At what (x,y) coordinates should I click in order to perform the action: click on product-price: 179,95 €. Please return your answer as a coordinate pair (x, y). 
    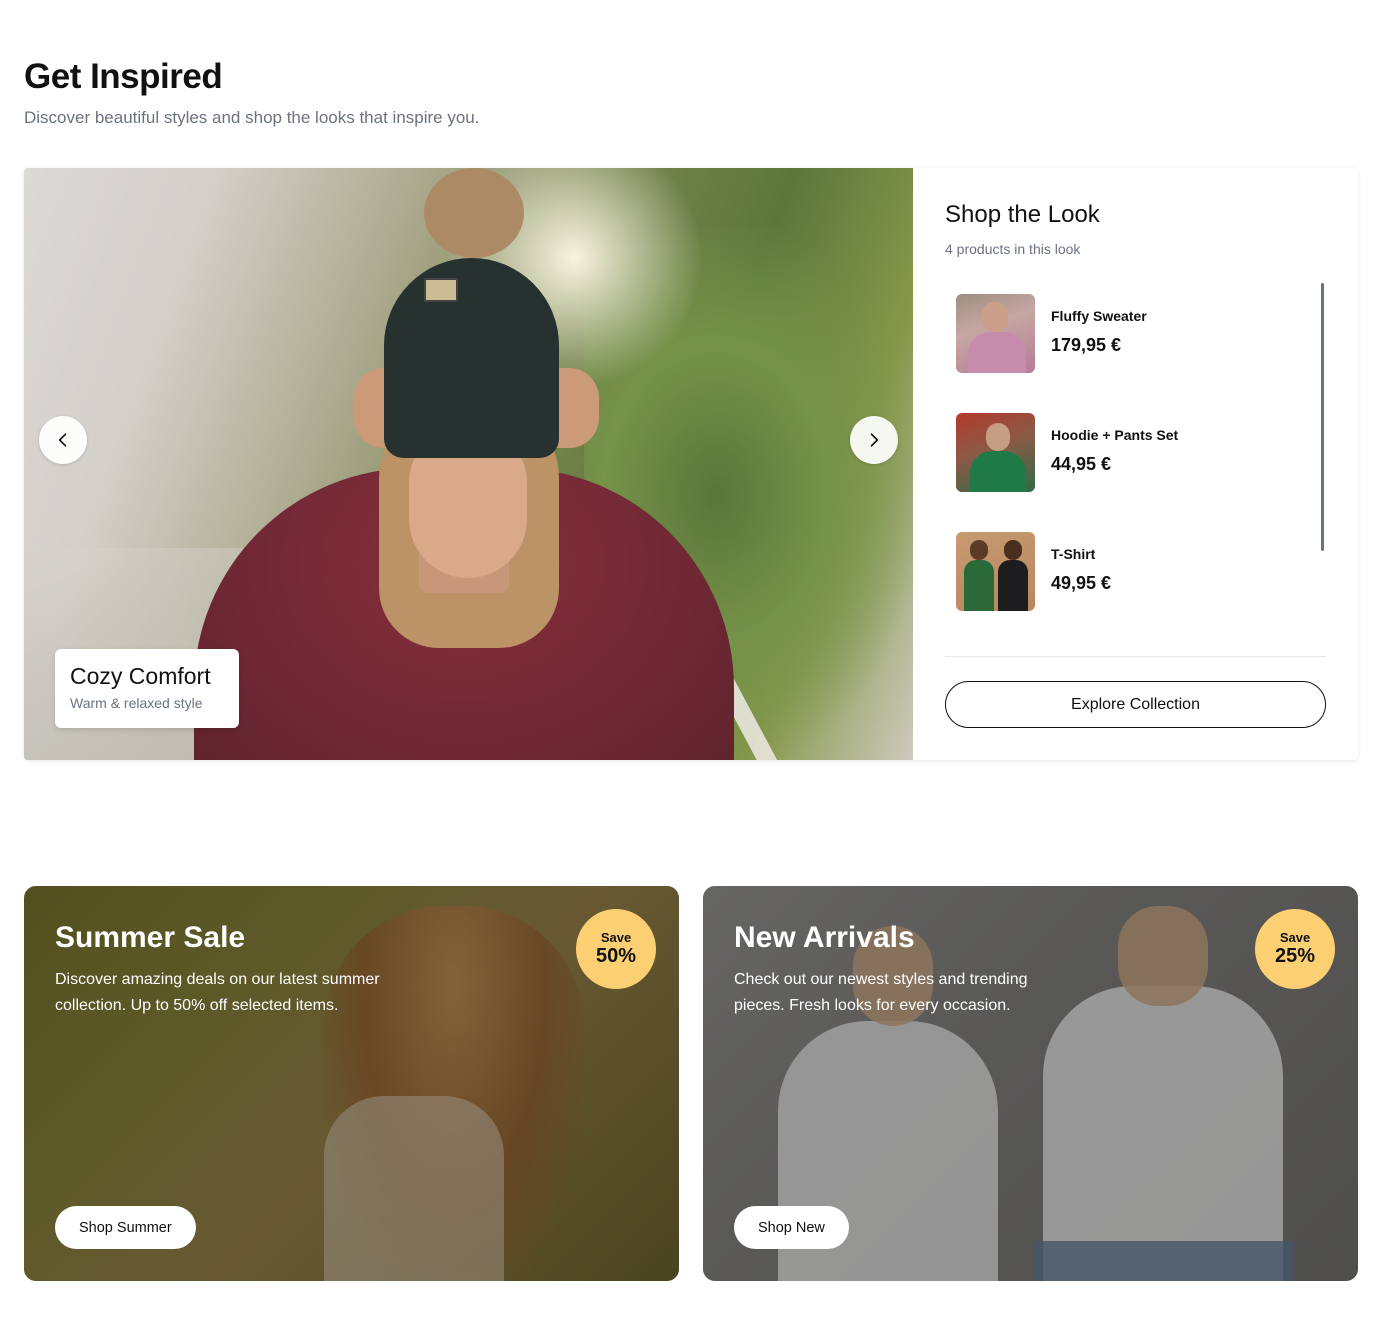
    Looking at the image, I should click on (1086, 345).